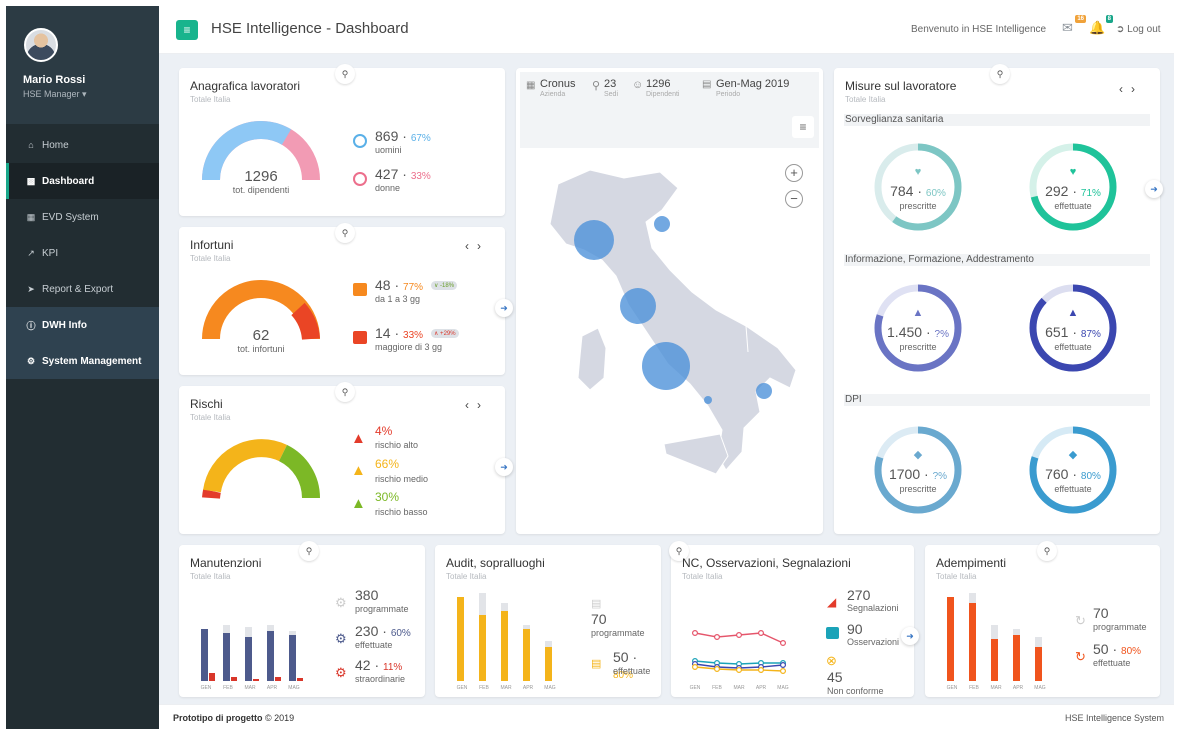  I want to click on axis-tick-label: APR, so click(761, 688).